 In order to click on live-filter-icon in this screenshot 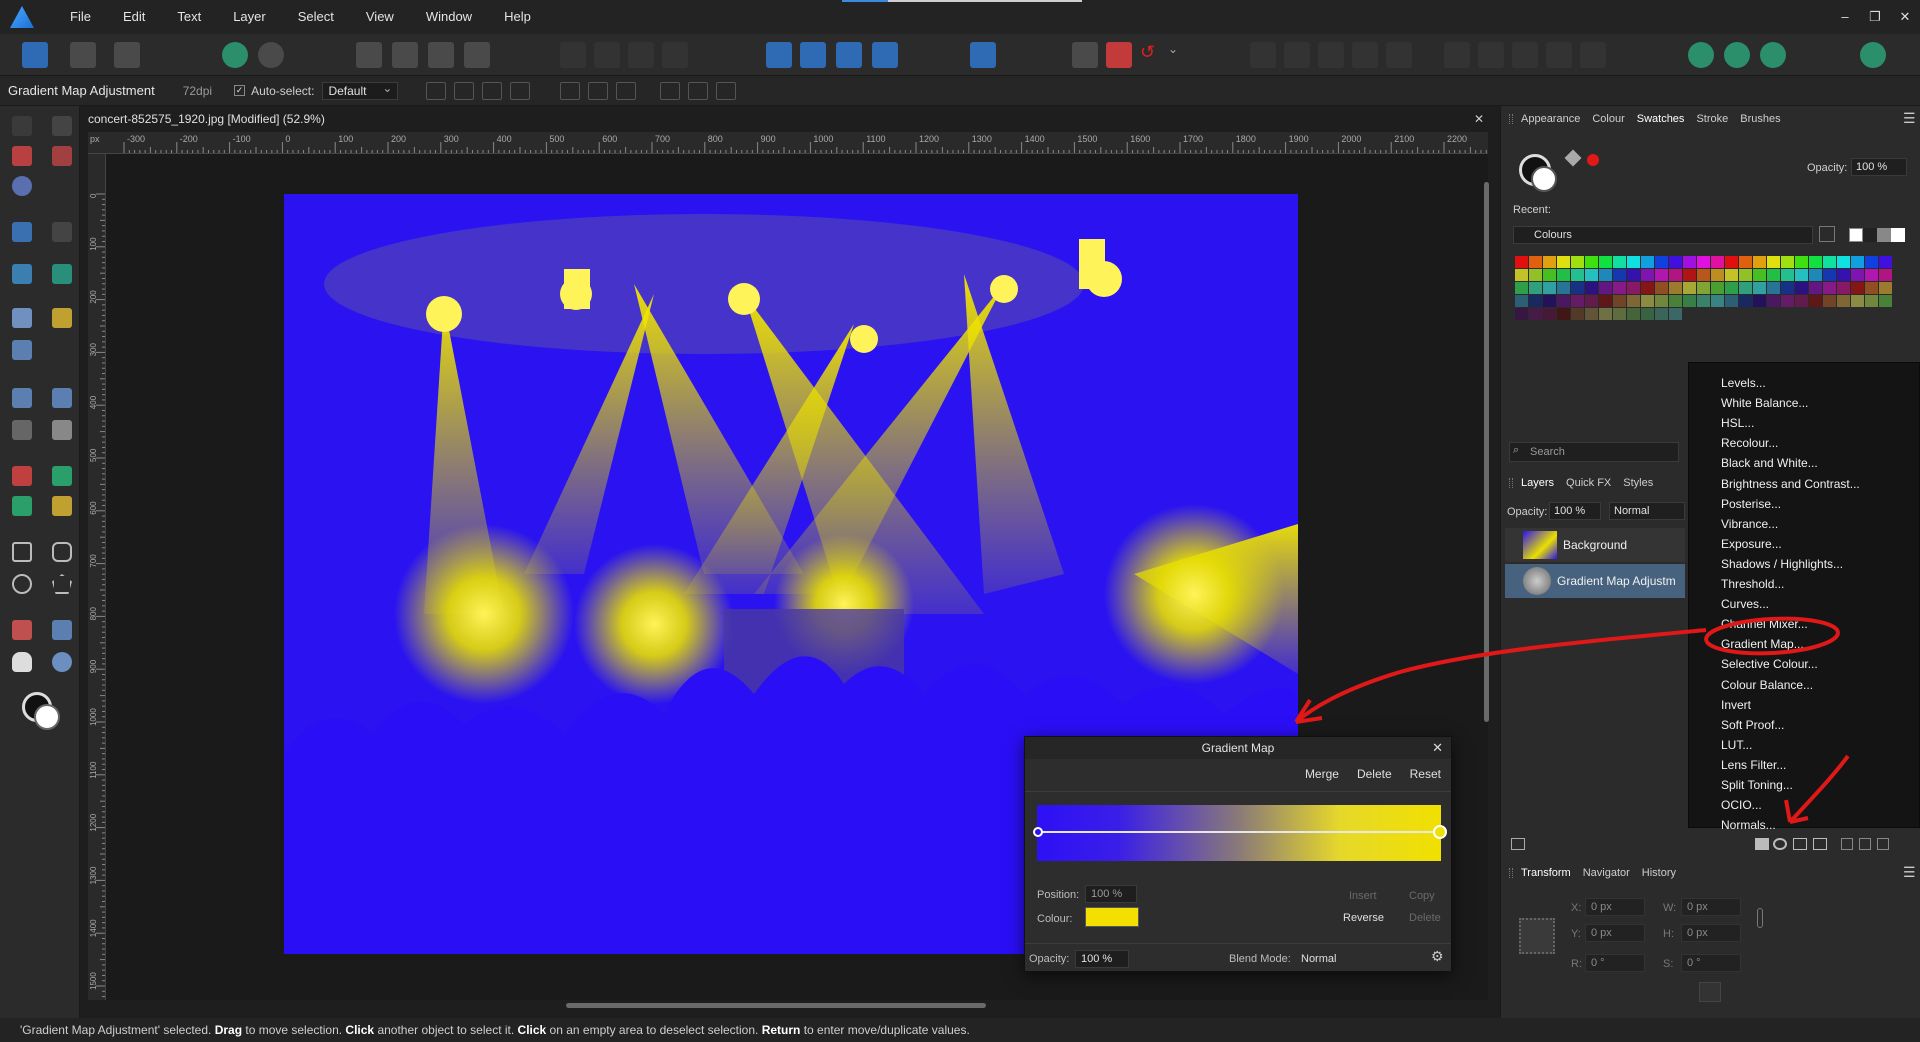, I will do `click(1820, 844)`.